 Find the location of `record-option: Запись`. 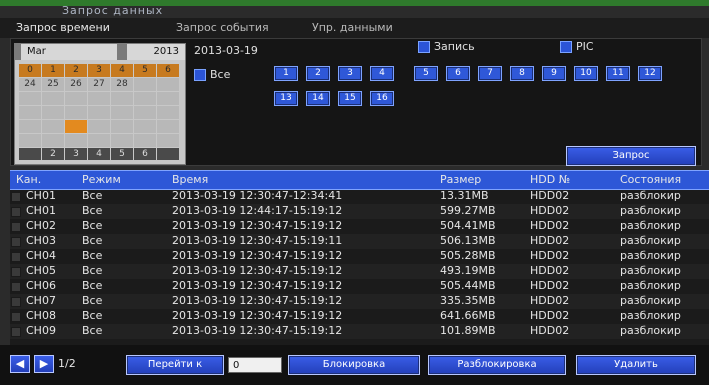

record-option: Запись is located at coordinates (446, 46).